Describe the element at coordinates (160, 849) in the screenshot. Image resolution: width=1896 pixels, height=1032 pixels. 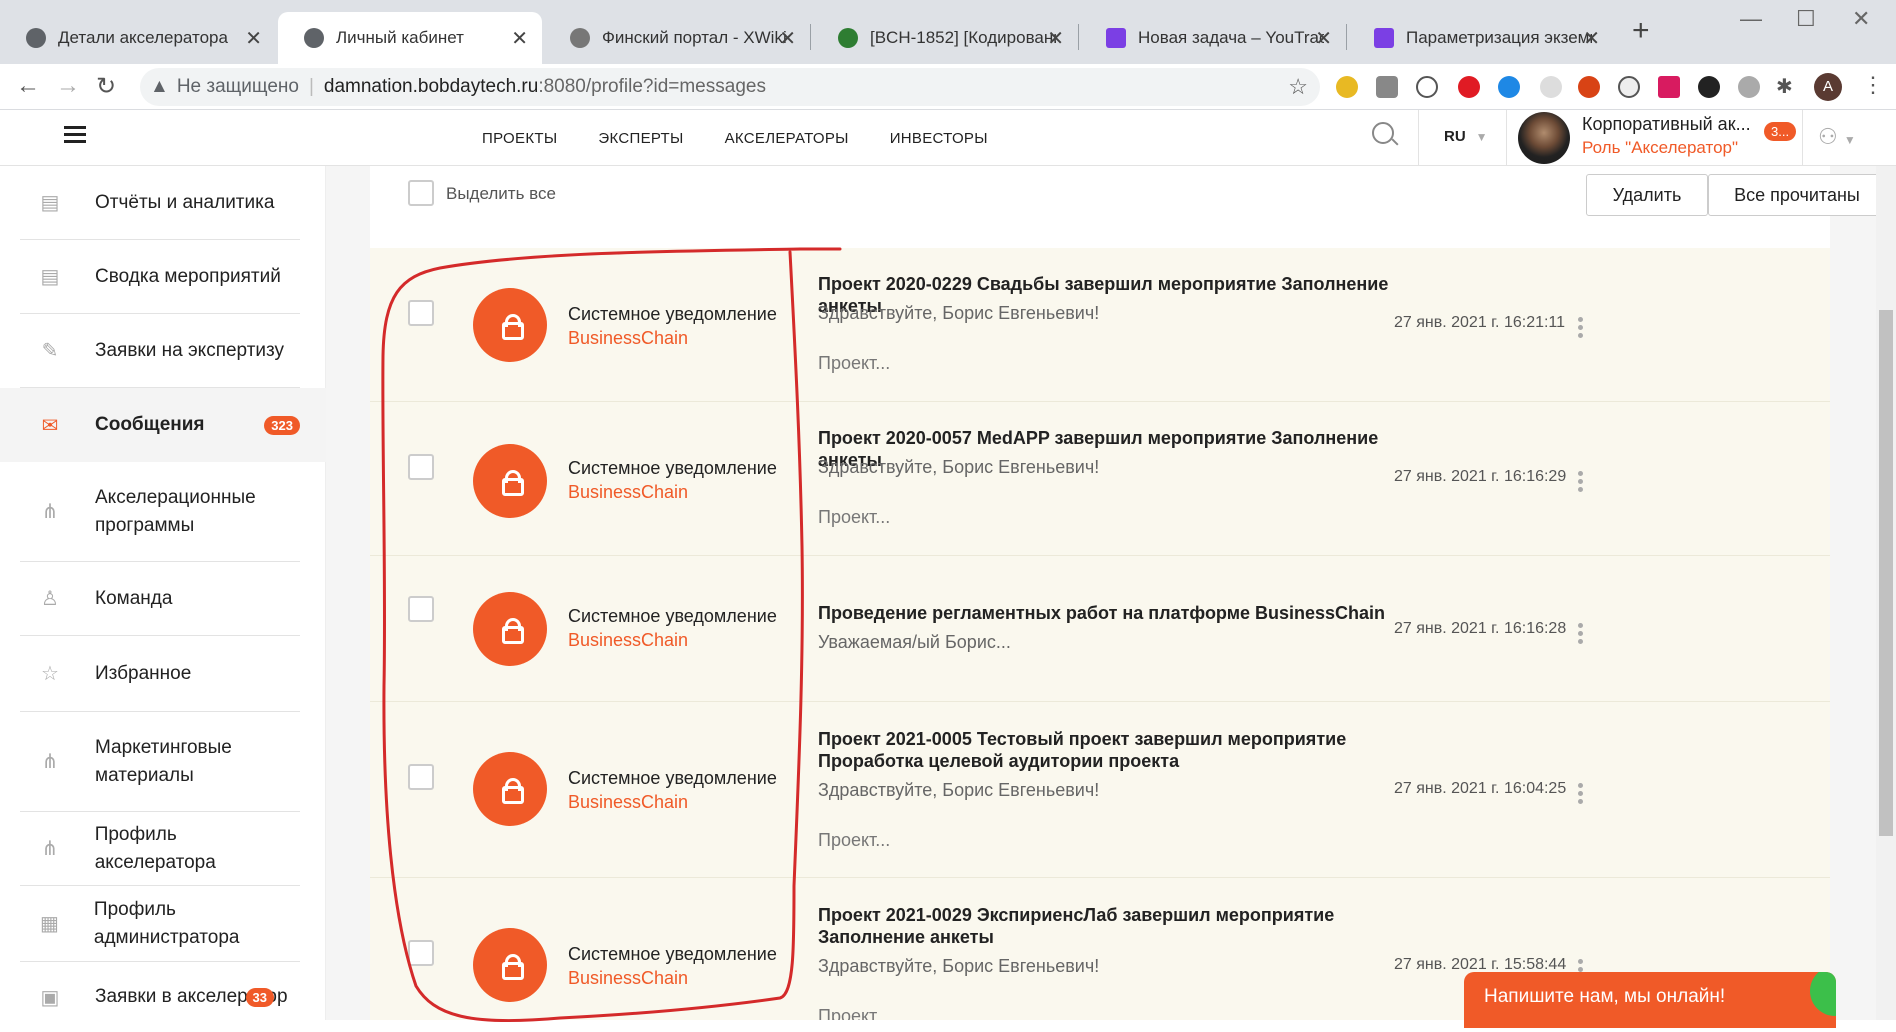
I see `sidebar-item-accelerator-profile: ⋔ Профиль акселератора` at that location.